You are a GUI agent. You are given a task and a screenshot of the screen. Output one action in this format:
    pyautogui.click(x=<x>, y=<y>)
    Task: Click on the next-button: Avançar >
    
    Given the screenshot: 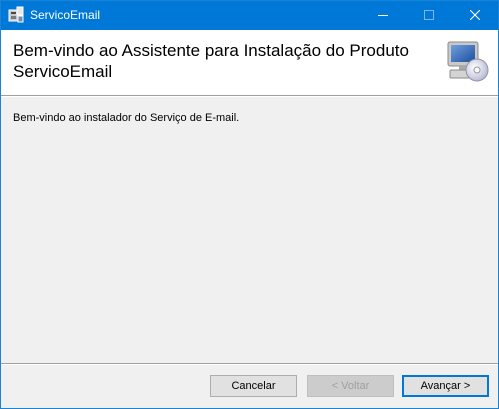 What is the action you would take?
    pyautogui.click(x=445, y=386)
    